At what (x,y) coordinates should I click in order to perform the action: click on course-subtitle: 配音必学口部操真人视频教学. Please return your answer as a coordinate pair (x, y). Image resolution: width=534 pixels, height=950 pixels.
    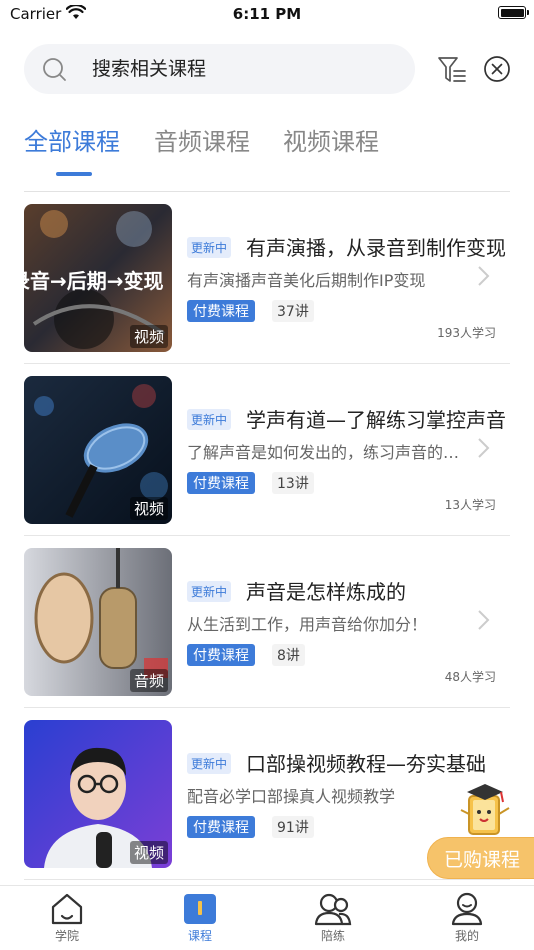
    Looking at the image, I should click on (291, 796).